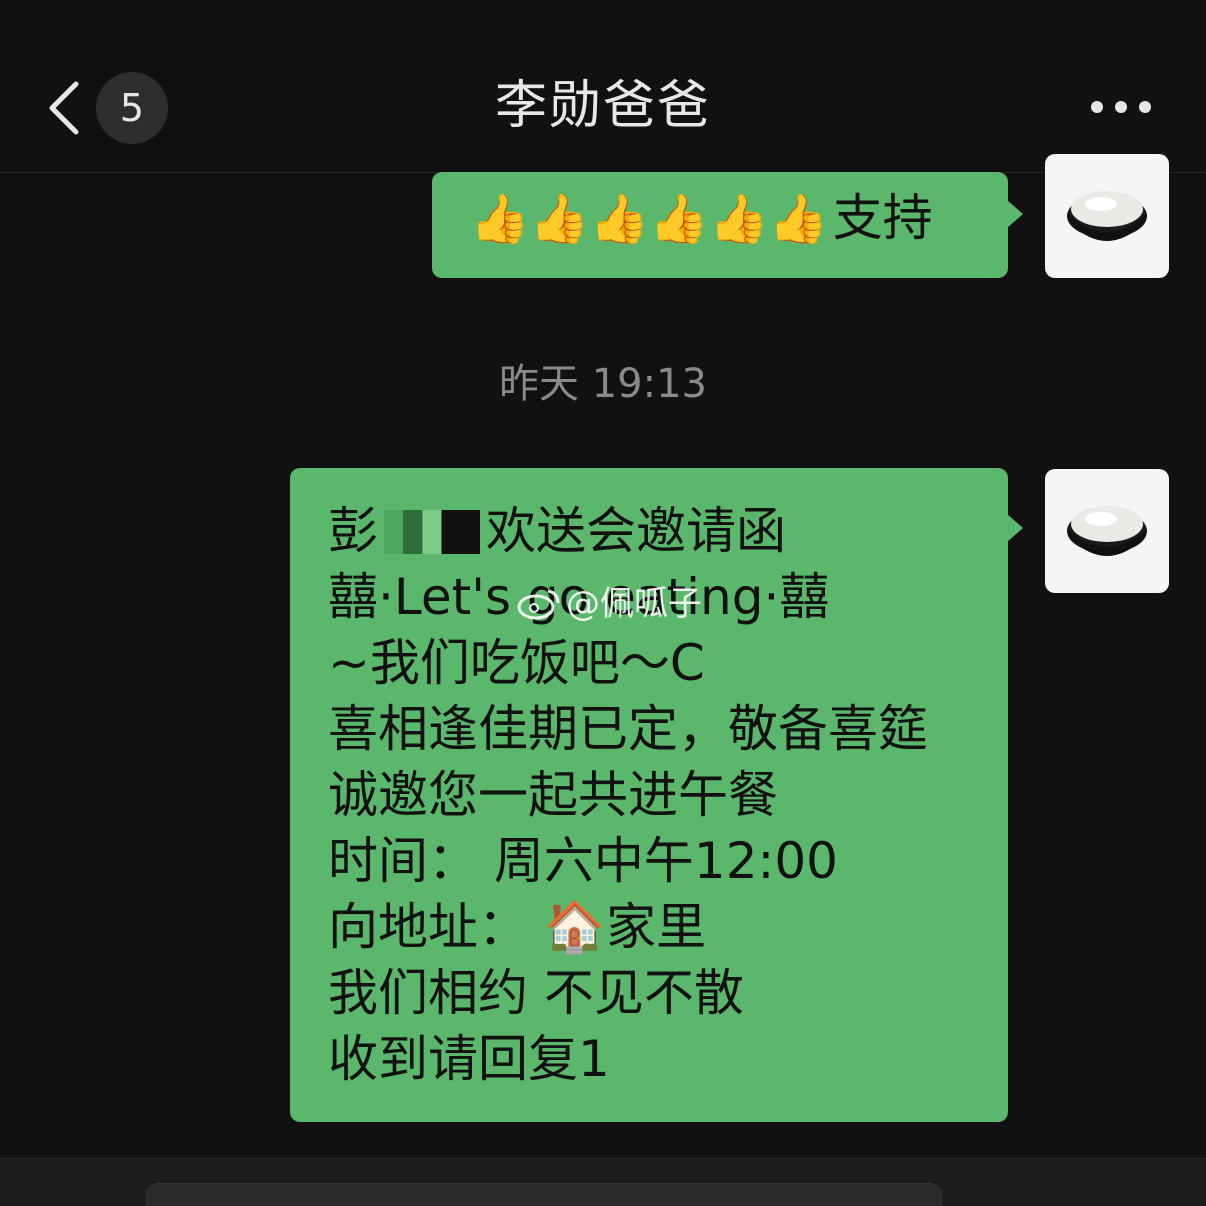 Image resolution: width=1206 pixels, height=1206 pixels. Describe the element at coordinates (544, 1194) in the screenshot. I see `message-input` at that location.